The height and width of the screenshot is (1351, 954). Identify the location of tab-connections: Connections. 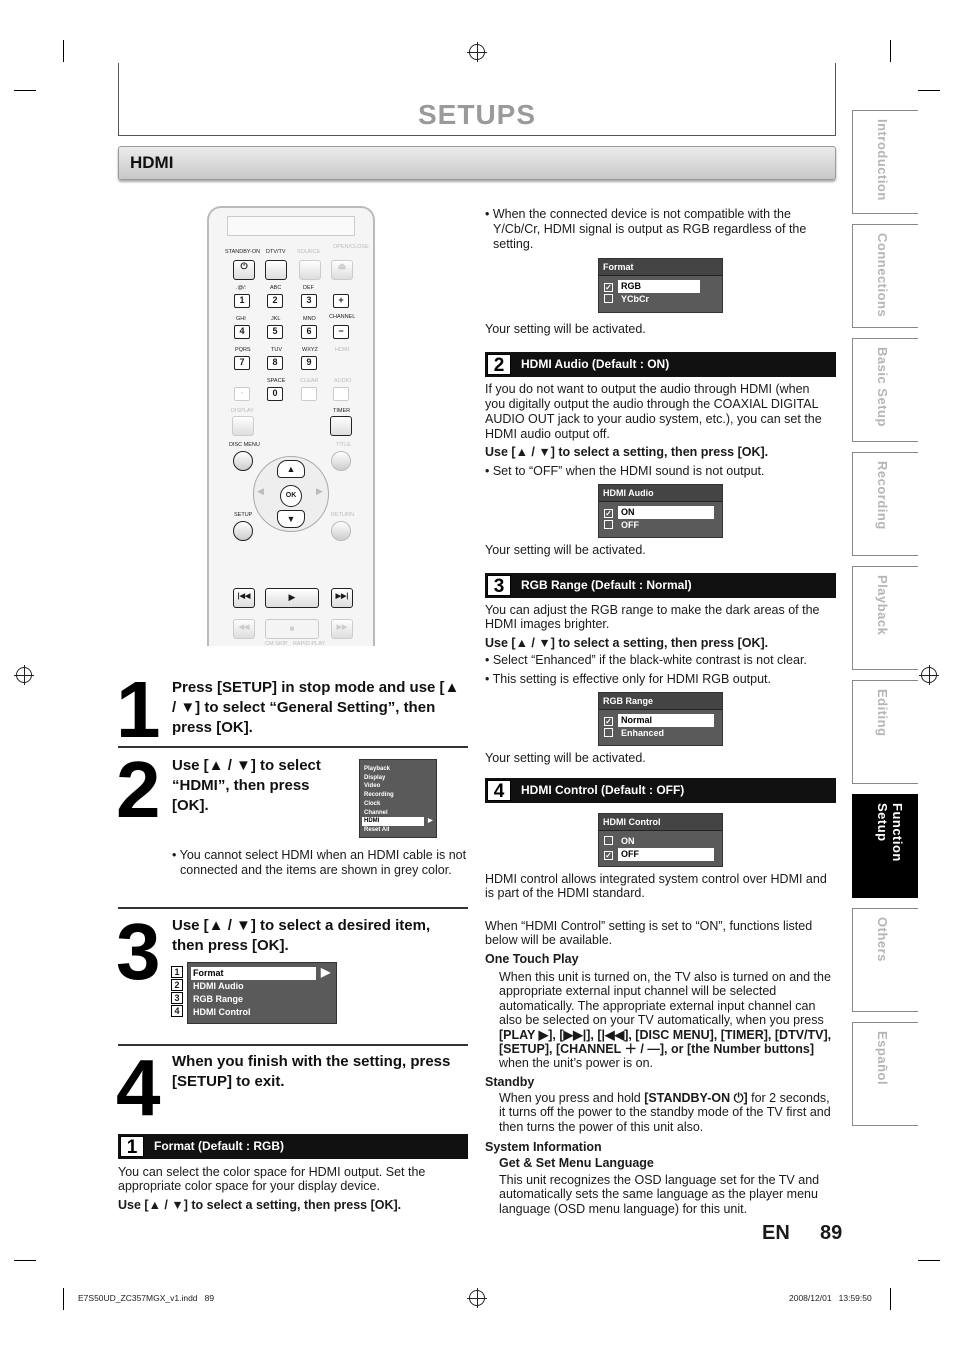
(885, 276).